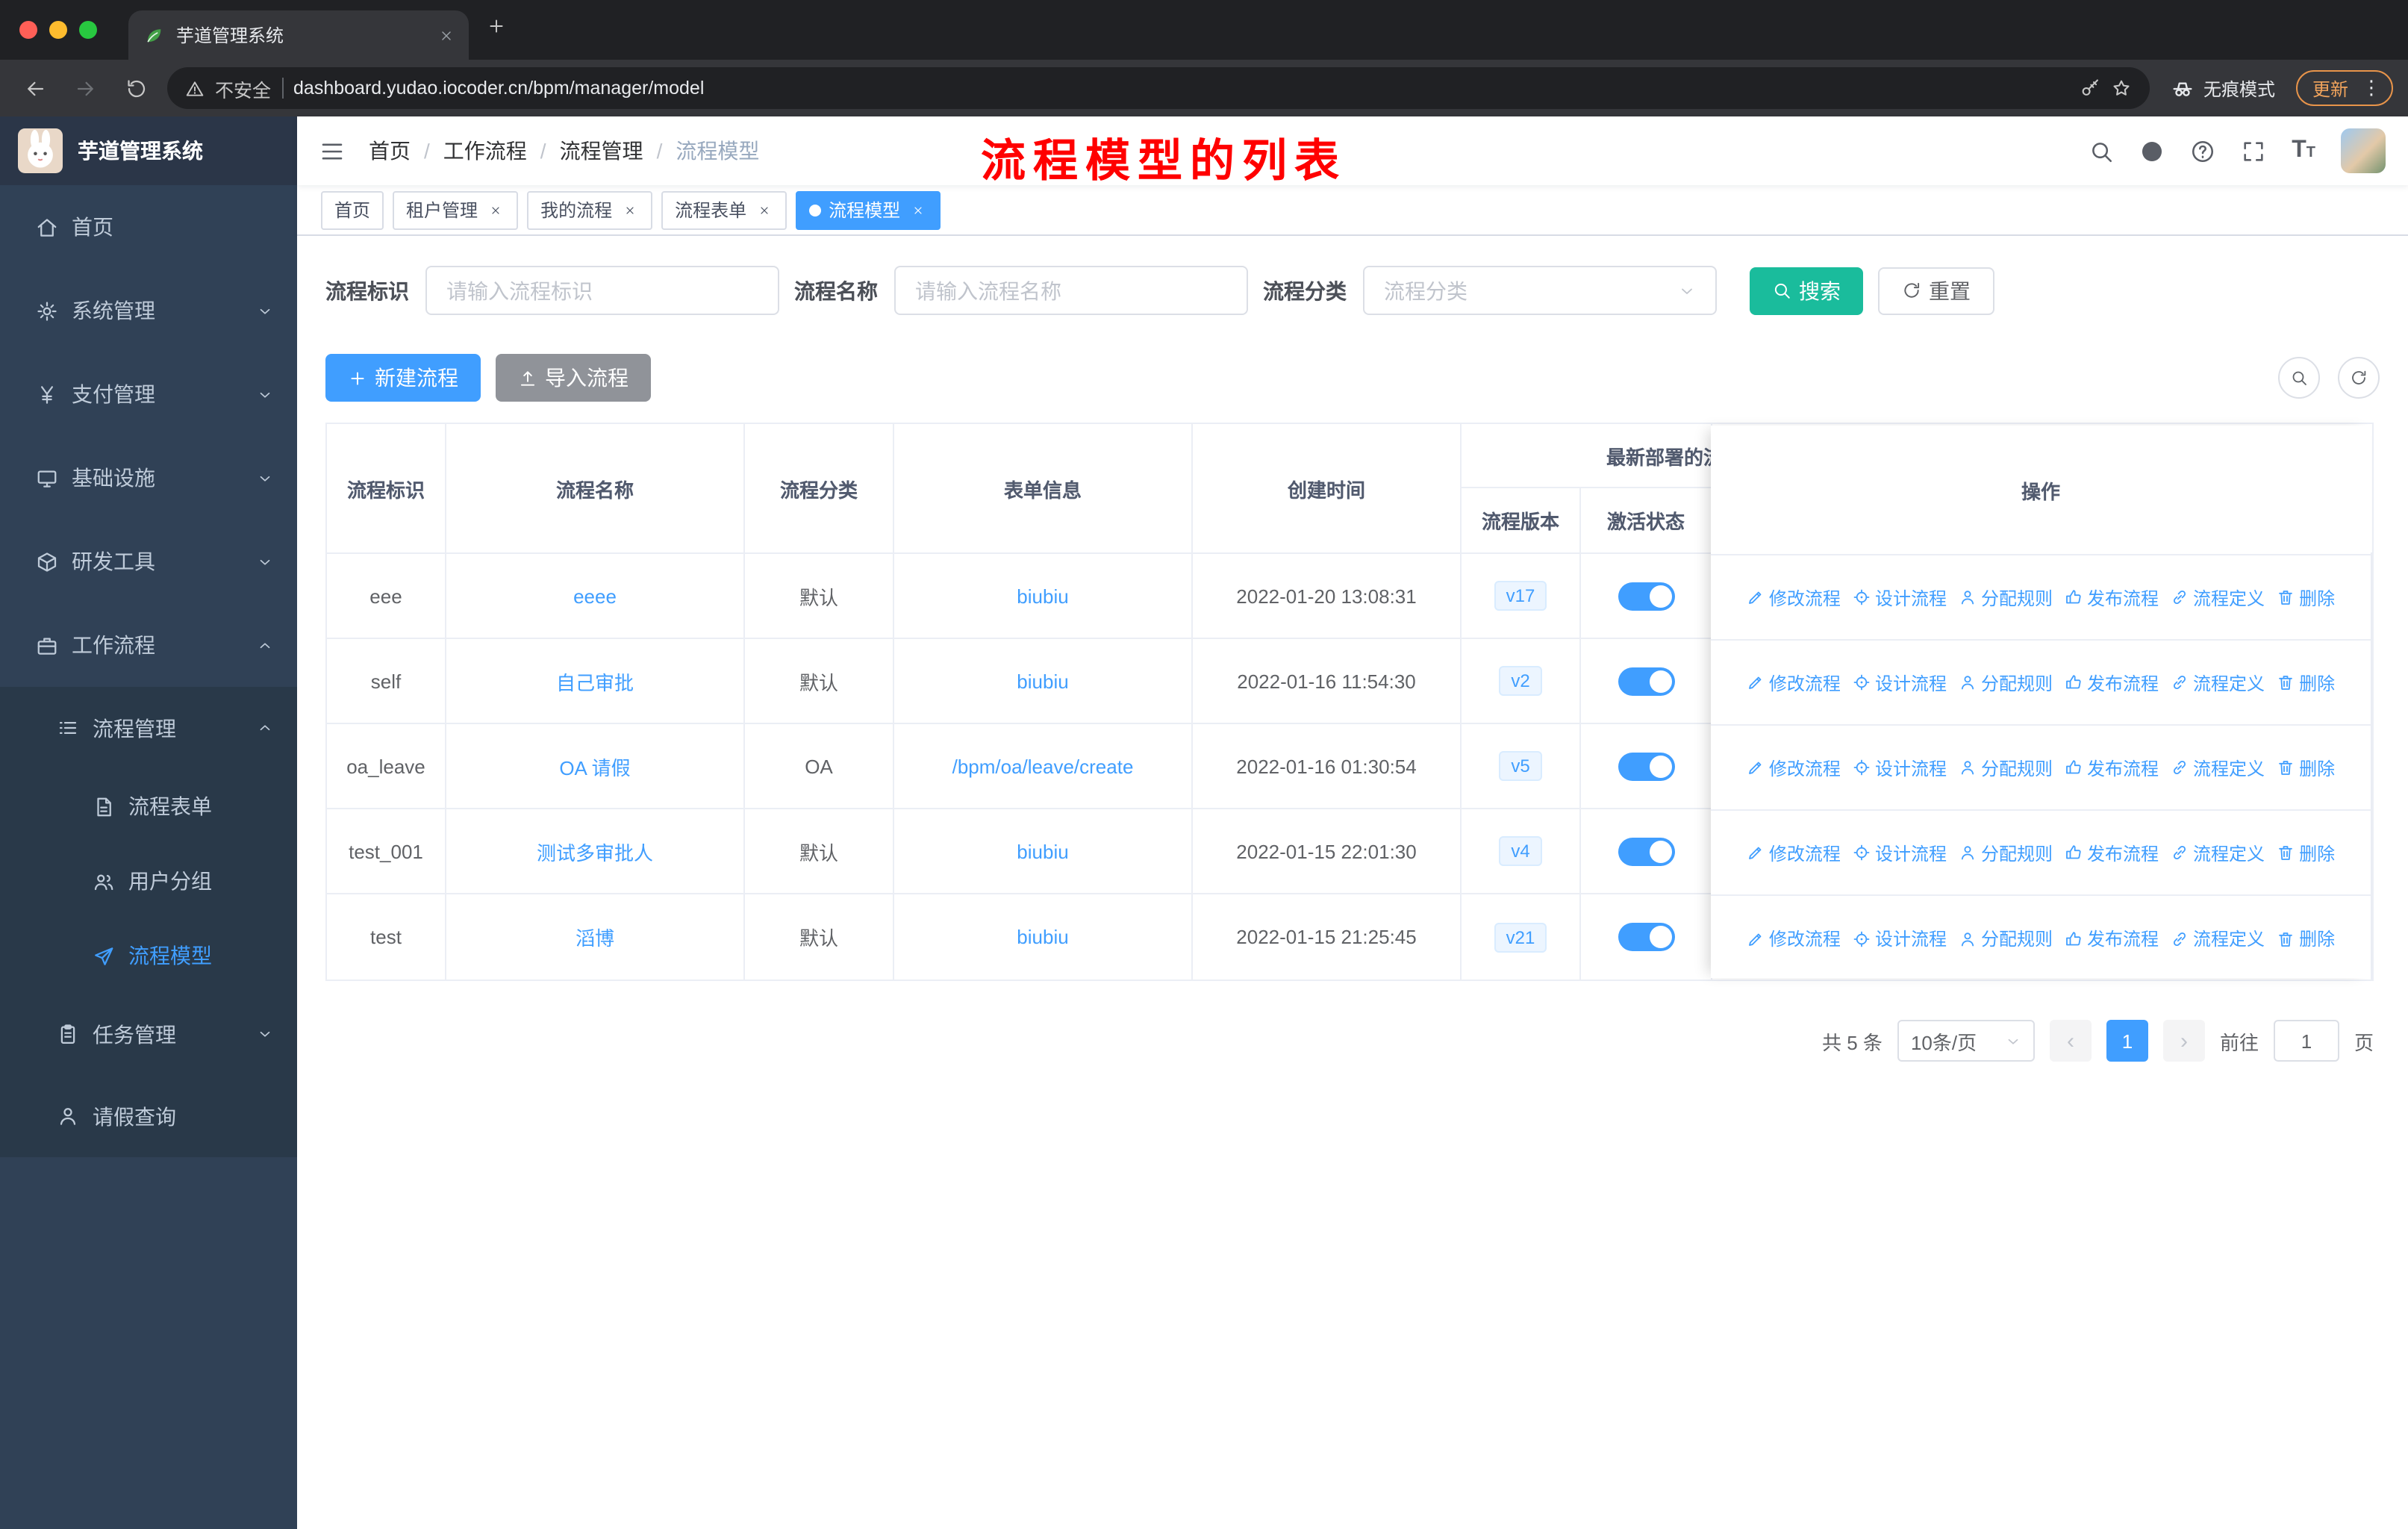 The width and height of the screenshot is (2408, 1529). What do you see at coordinates (595, 596) in the screenshot?
I see `process-name-link: eeee` at bounding box center [595, 596].